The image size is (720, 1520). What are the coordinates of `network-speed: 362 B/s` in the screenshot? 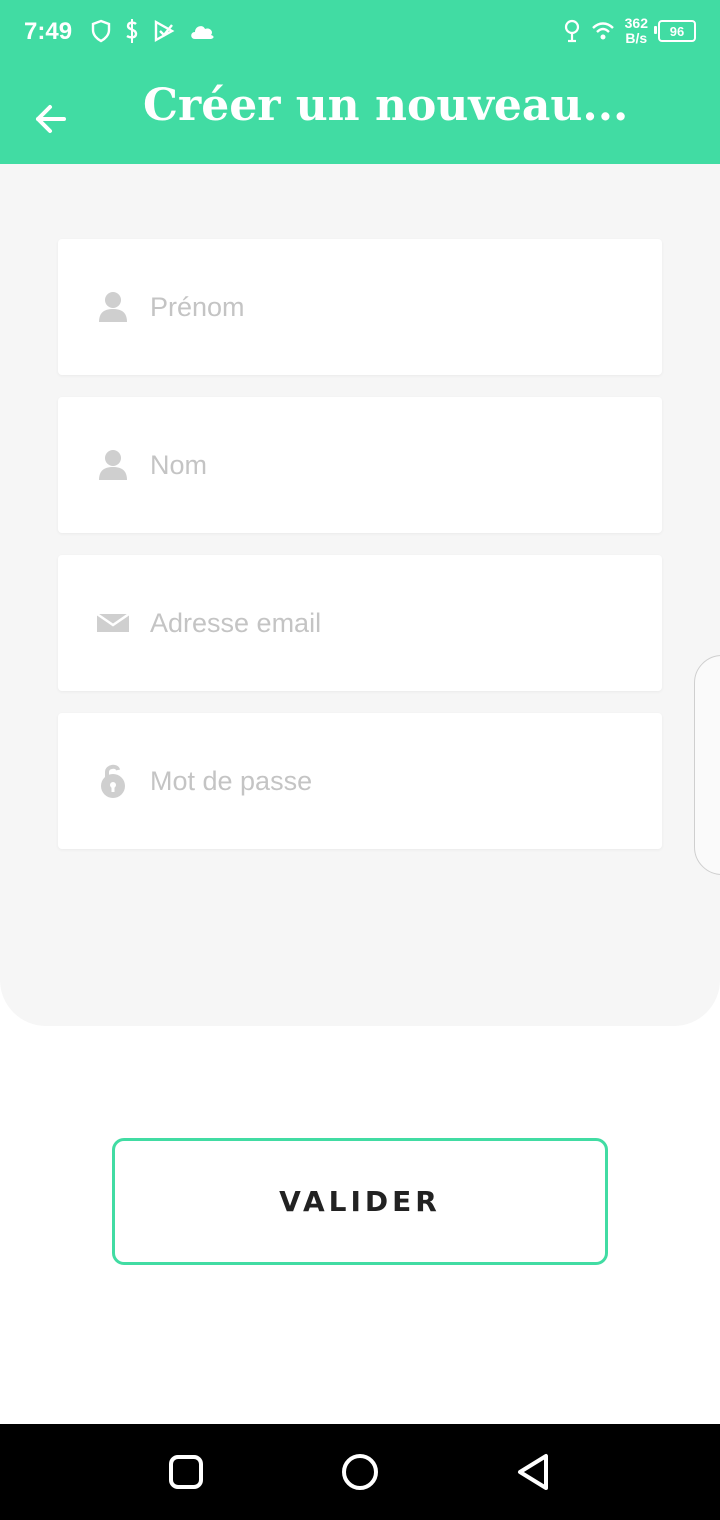 It's located at (636, 31).